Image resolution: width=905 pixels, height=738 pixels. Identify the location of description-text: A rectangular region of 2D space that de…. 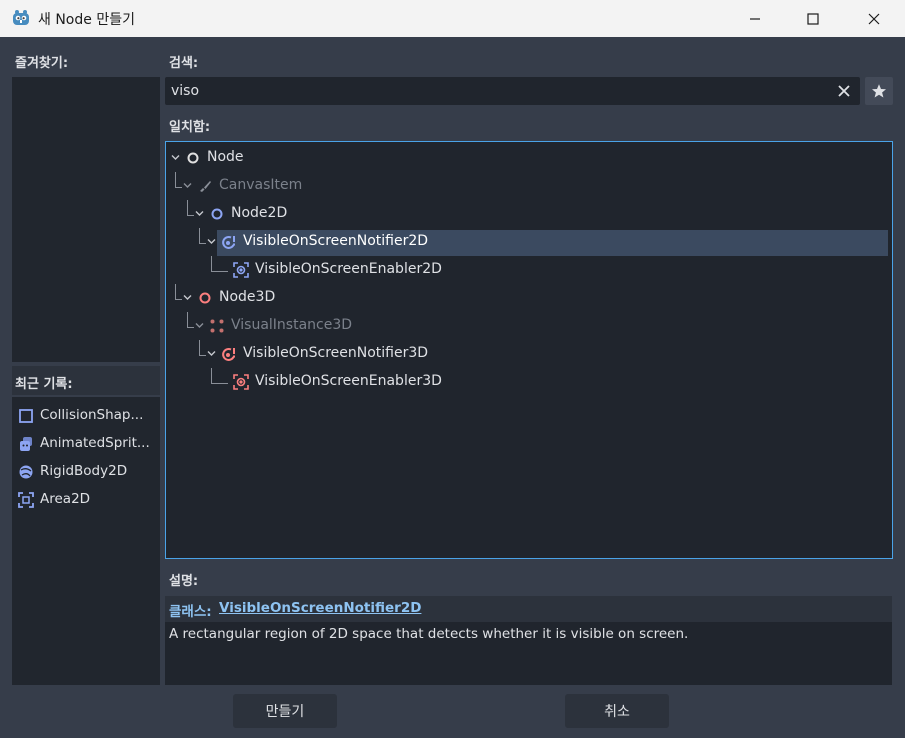
(429, 634).